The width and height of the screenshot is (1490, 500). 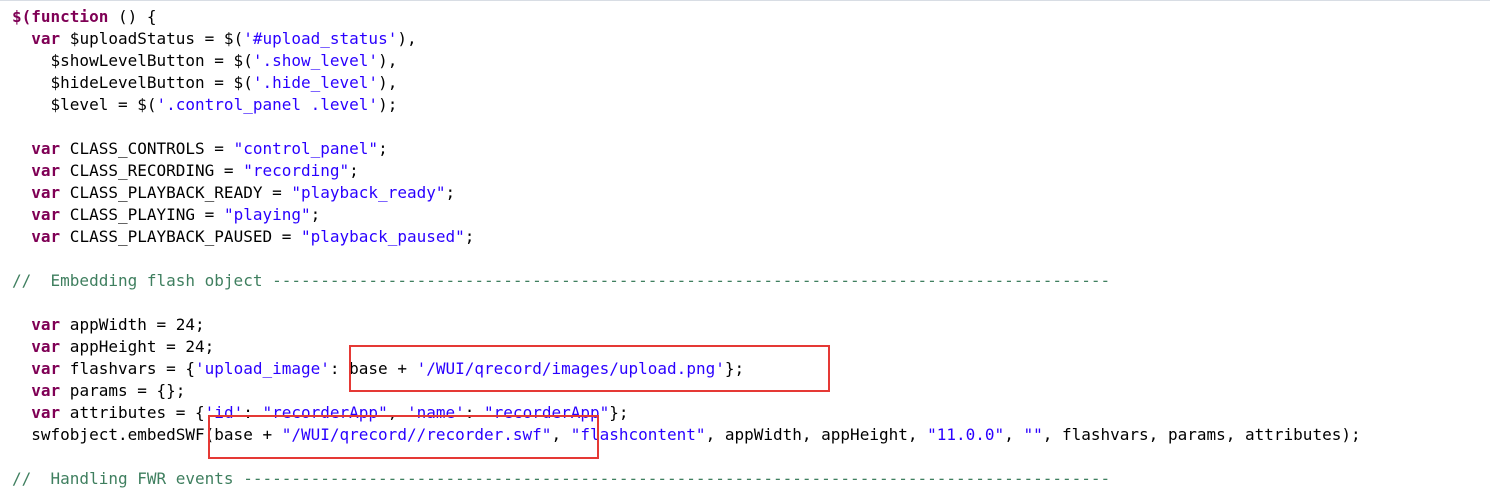 I want to click on code-string: 'name', so click(x=435, y=412).